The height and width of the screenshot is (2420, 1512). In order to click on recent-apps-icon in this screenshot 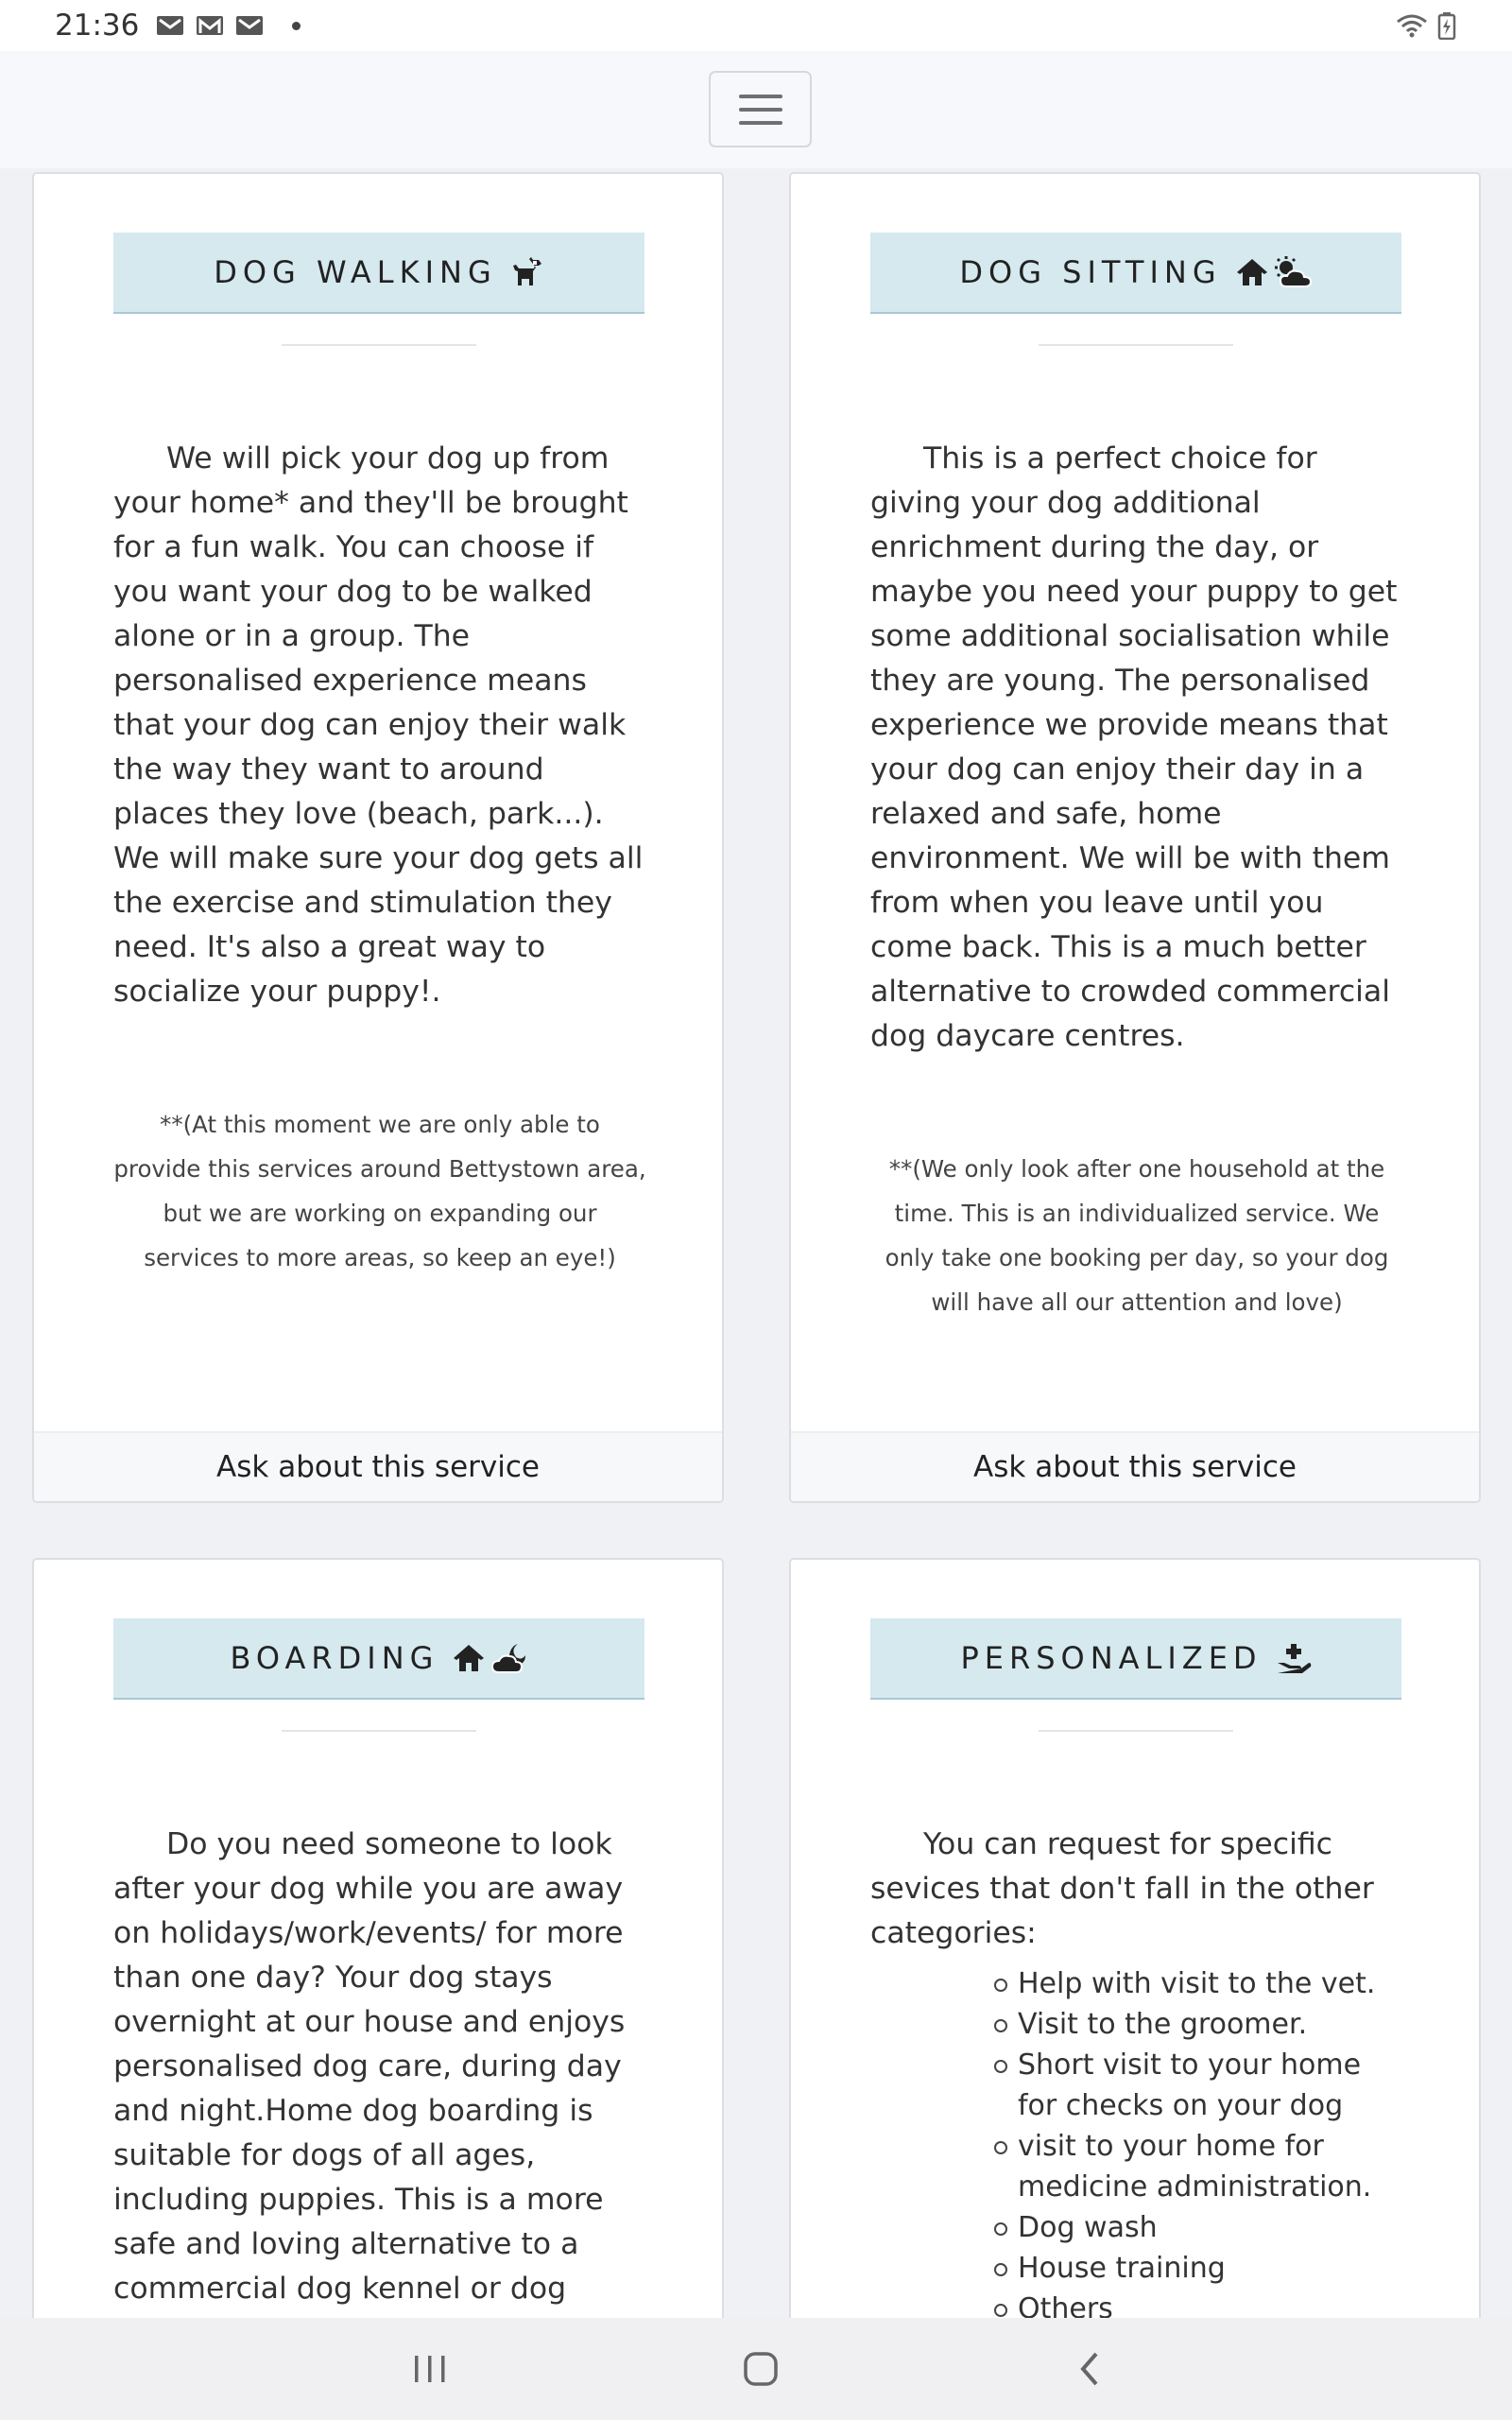, I will do `click(430, 2369)`.